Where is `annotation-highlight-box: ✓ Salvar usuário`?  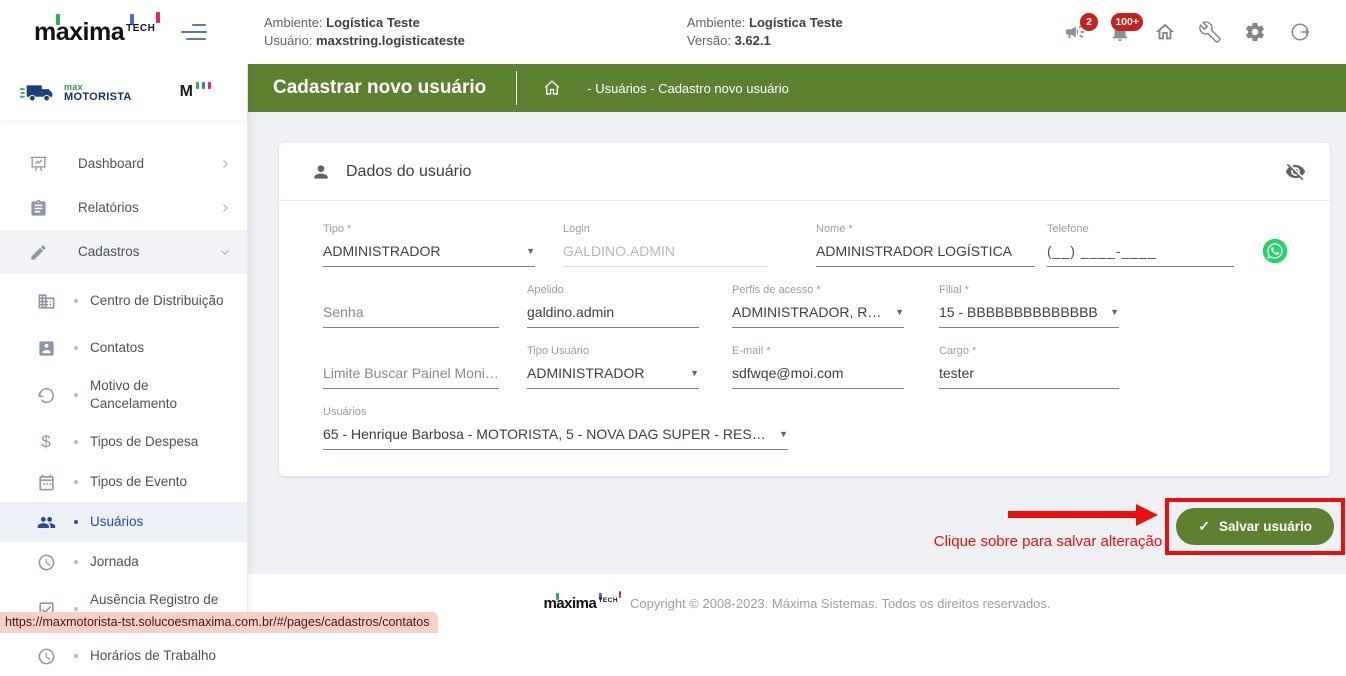 annotation-highlight-box: ✓ Salvar usuário is located at coordinates (1255, 526).